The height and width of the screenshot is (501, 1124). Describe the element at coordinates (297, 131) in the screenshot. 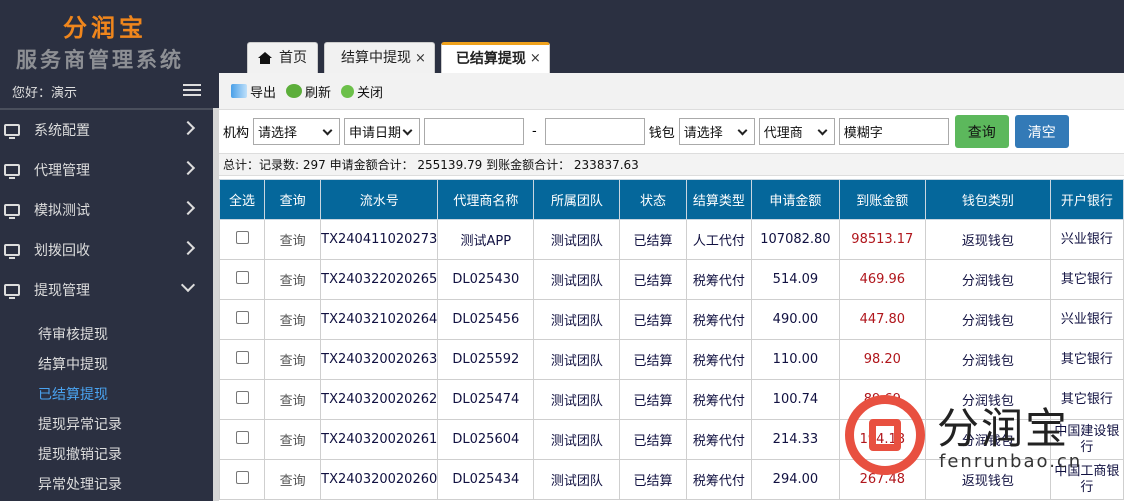

I see `org-select: 请选择` at that location.